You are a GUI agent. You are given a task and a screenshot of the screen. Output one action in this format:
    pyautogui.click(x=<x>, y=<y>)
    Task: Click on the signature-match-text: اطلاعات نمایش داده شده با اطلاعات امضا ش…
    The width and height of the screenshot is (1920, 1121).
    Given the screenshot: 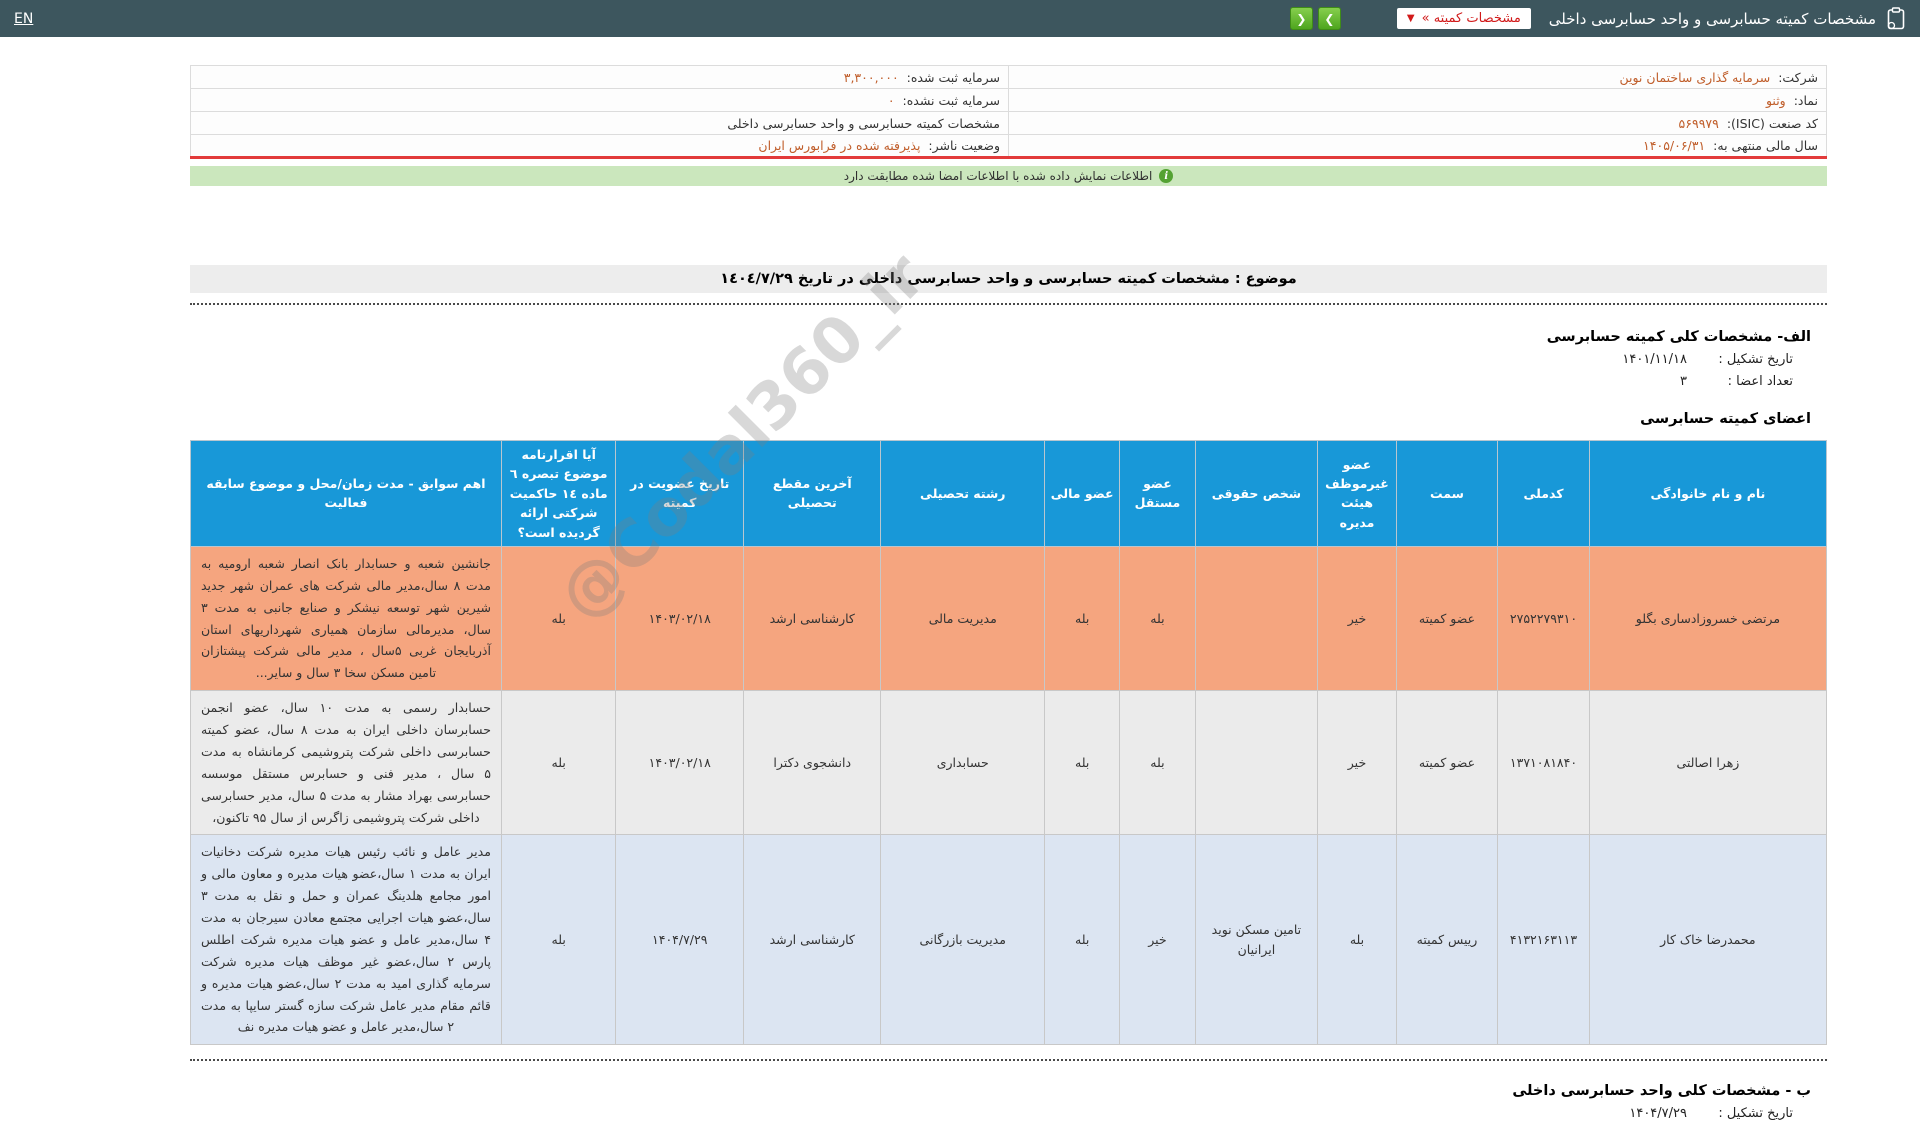 What is the action you would take?
    pyautogui.click(x=998, y=176)
    